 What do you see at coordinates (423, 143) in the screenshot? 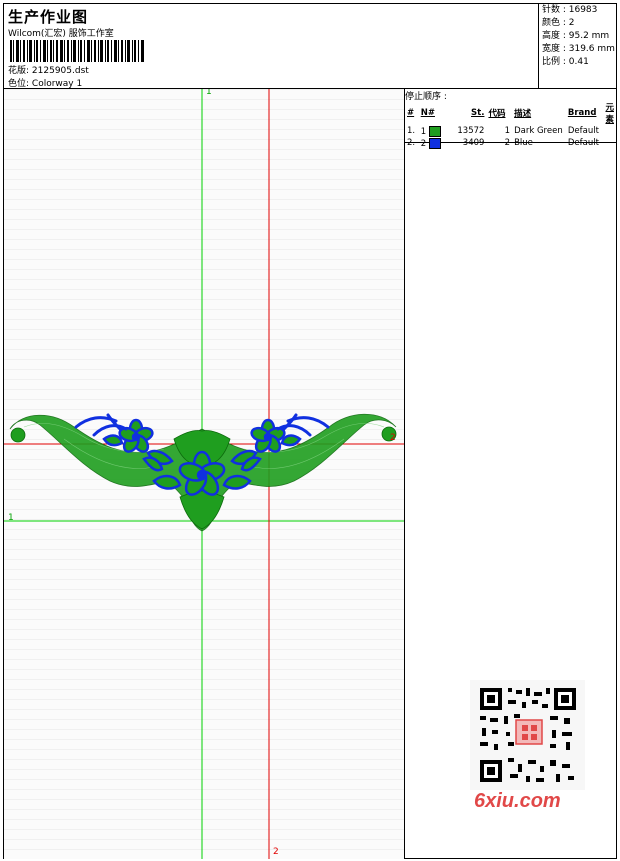
I see `row-n: 2` at bounding box center [423, 143].